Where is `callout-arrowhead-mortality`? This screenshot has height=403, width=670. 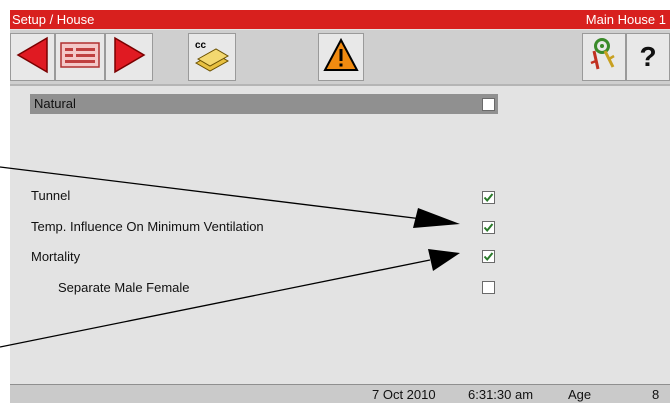
callout-arrowhead-mortality is located at coordinates (444, 260).